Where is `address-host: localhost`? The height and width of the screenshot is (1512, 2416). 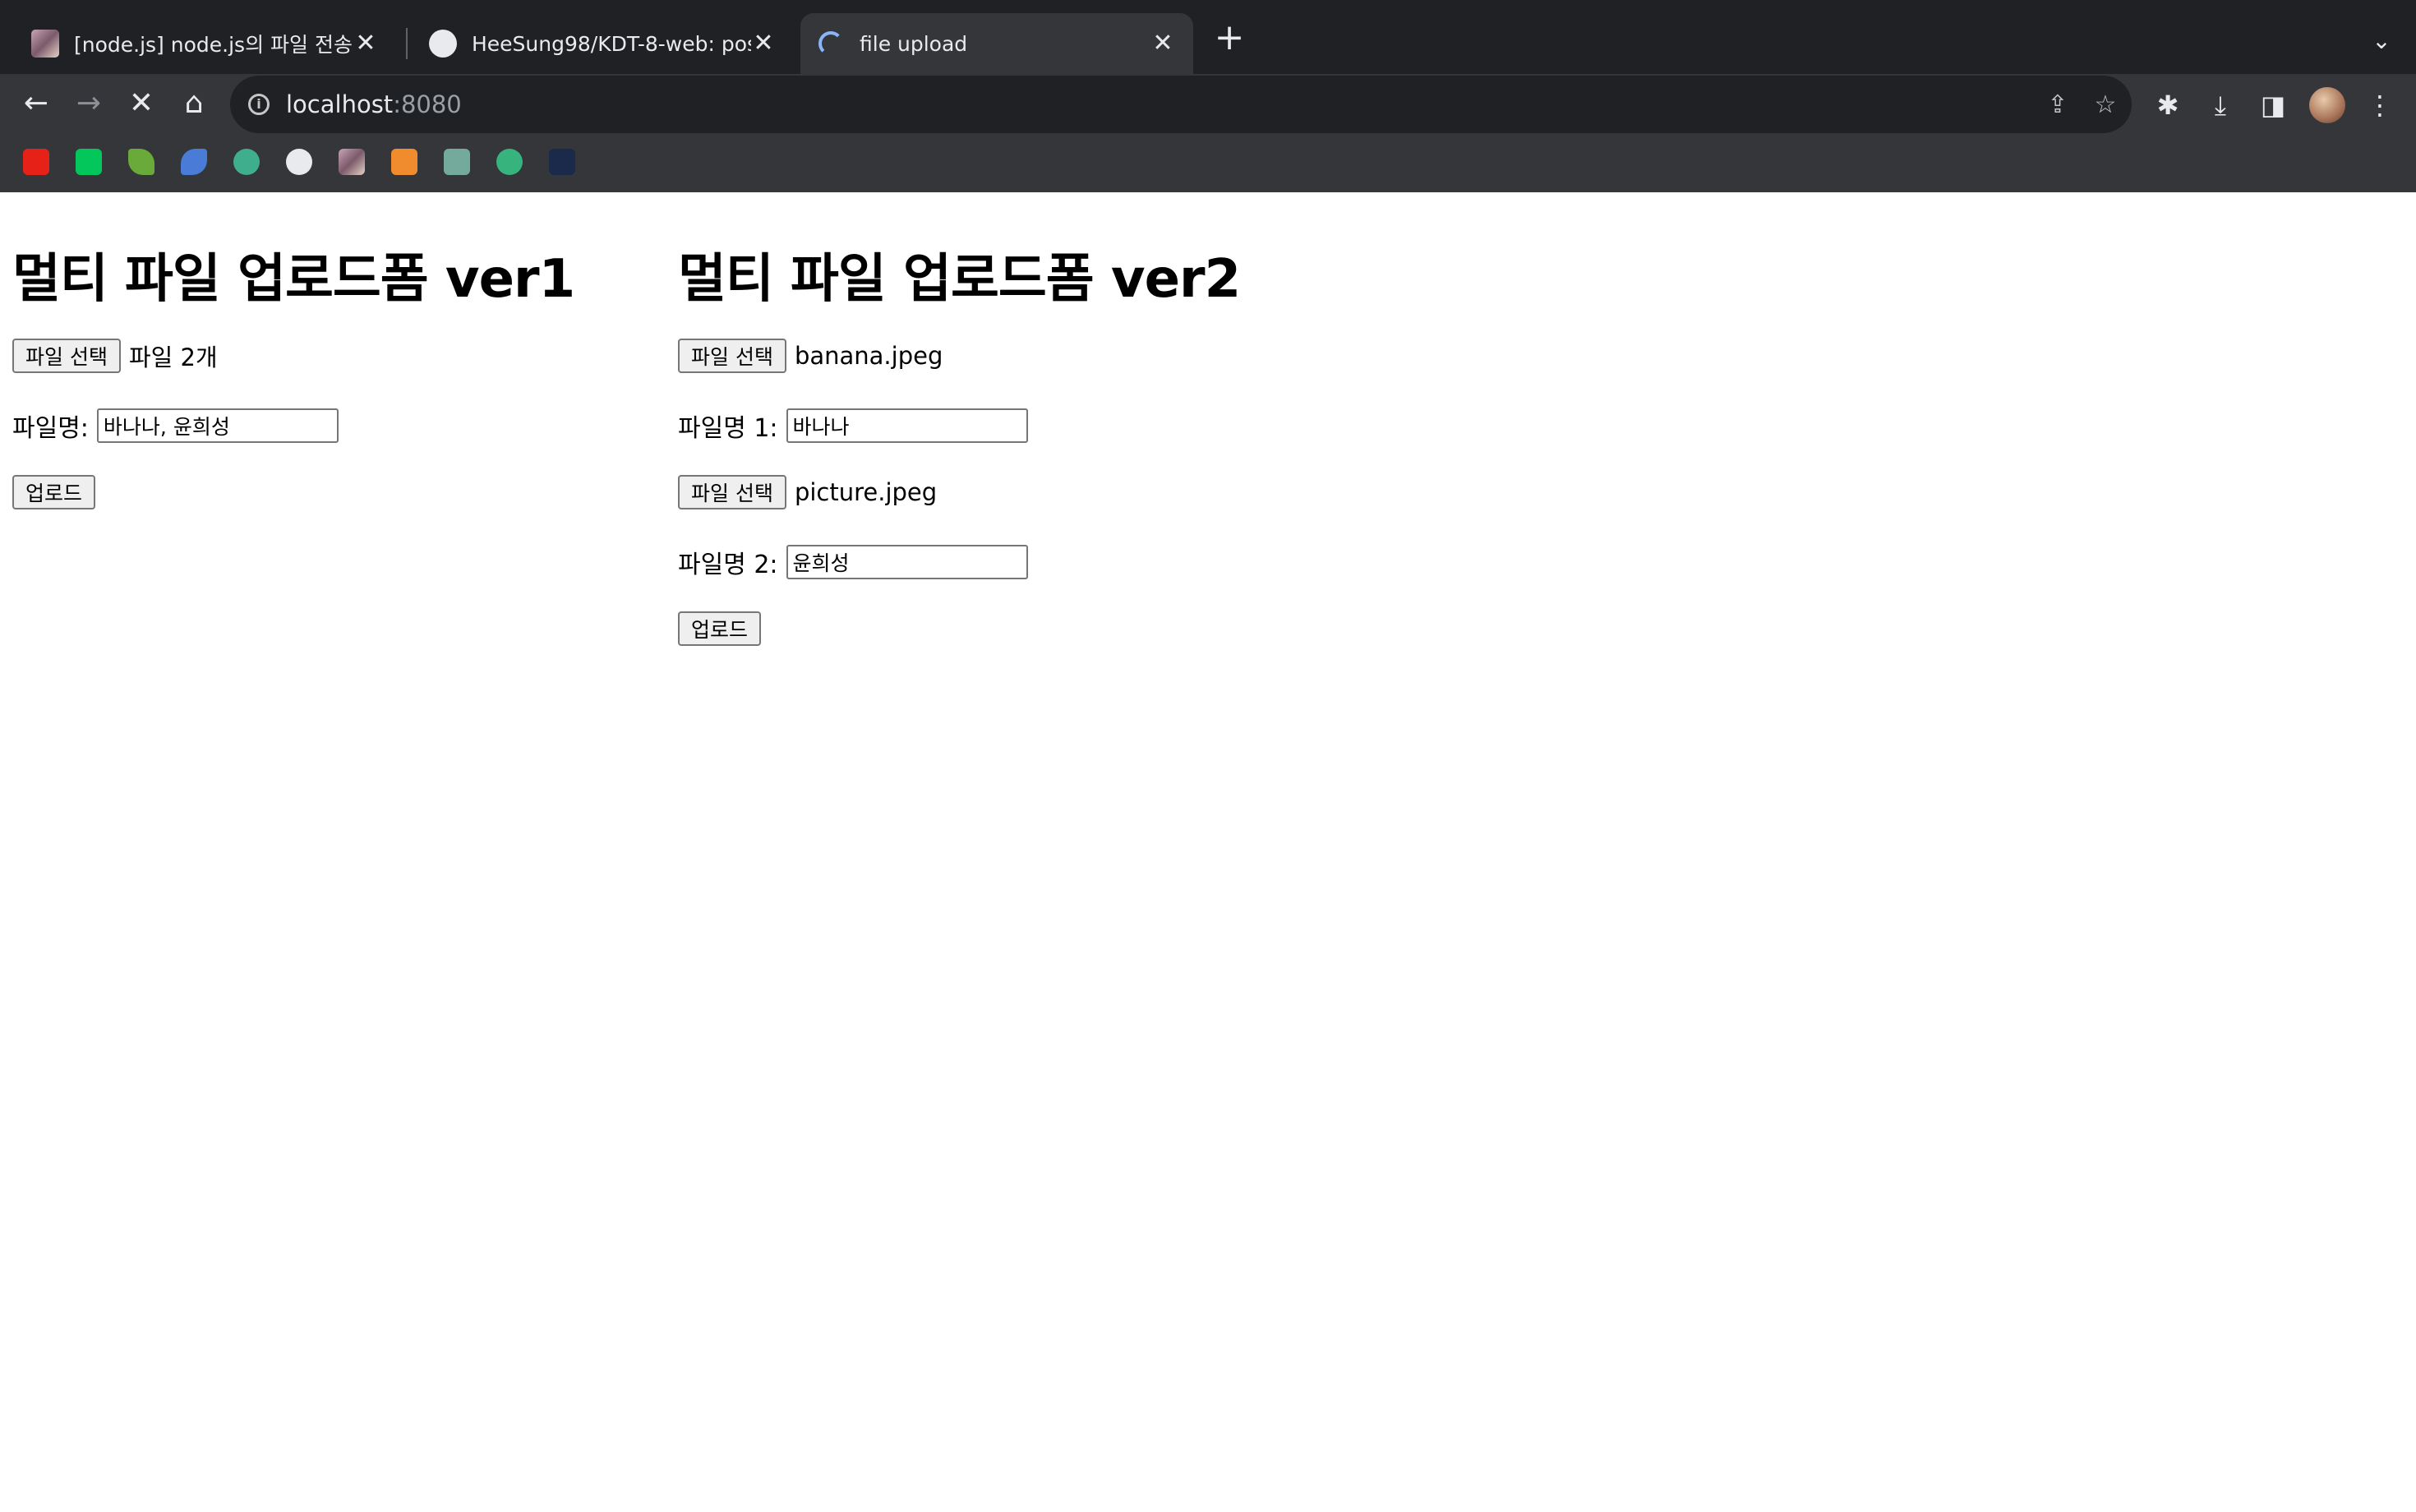 address-host: localhost is located at coordinates (340, 104).